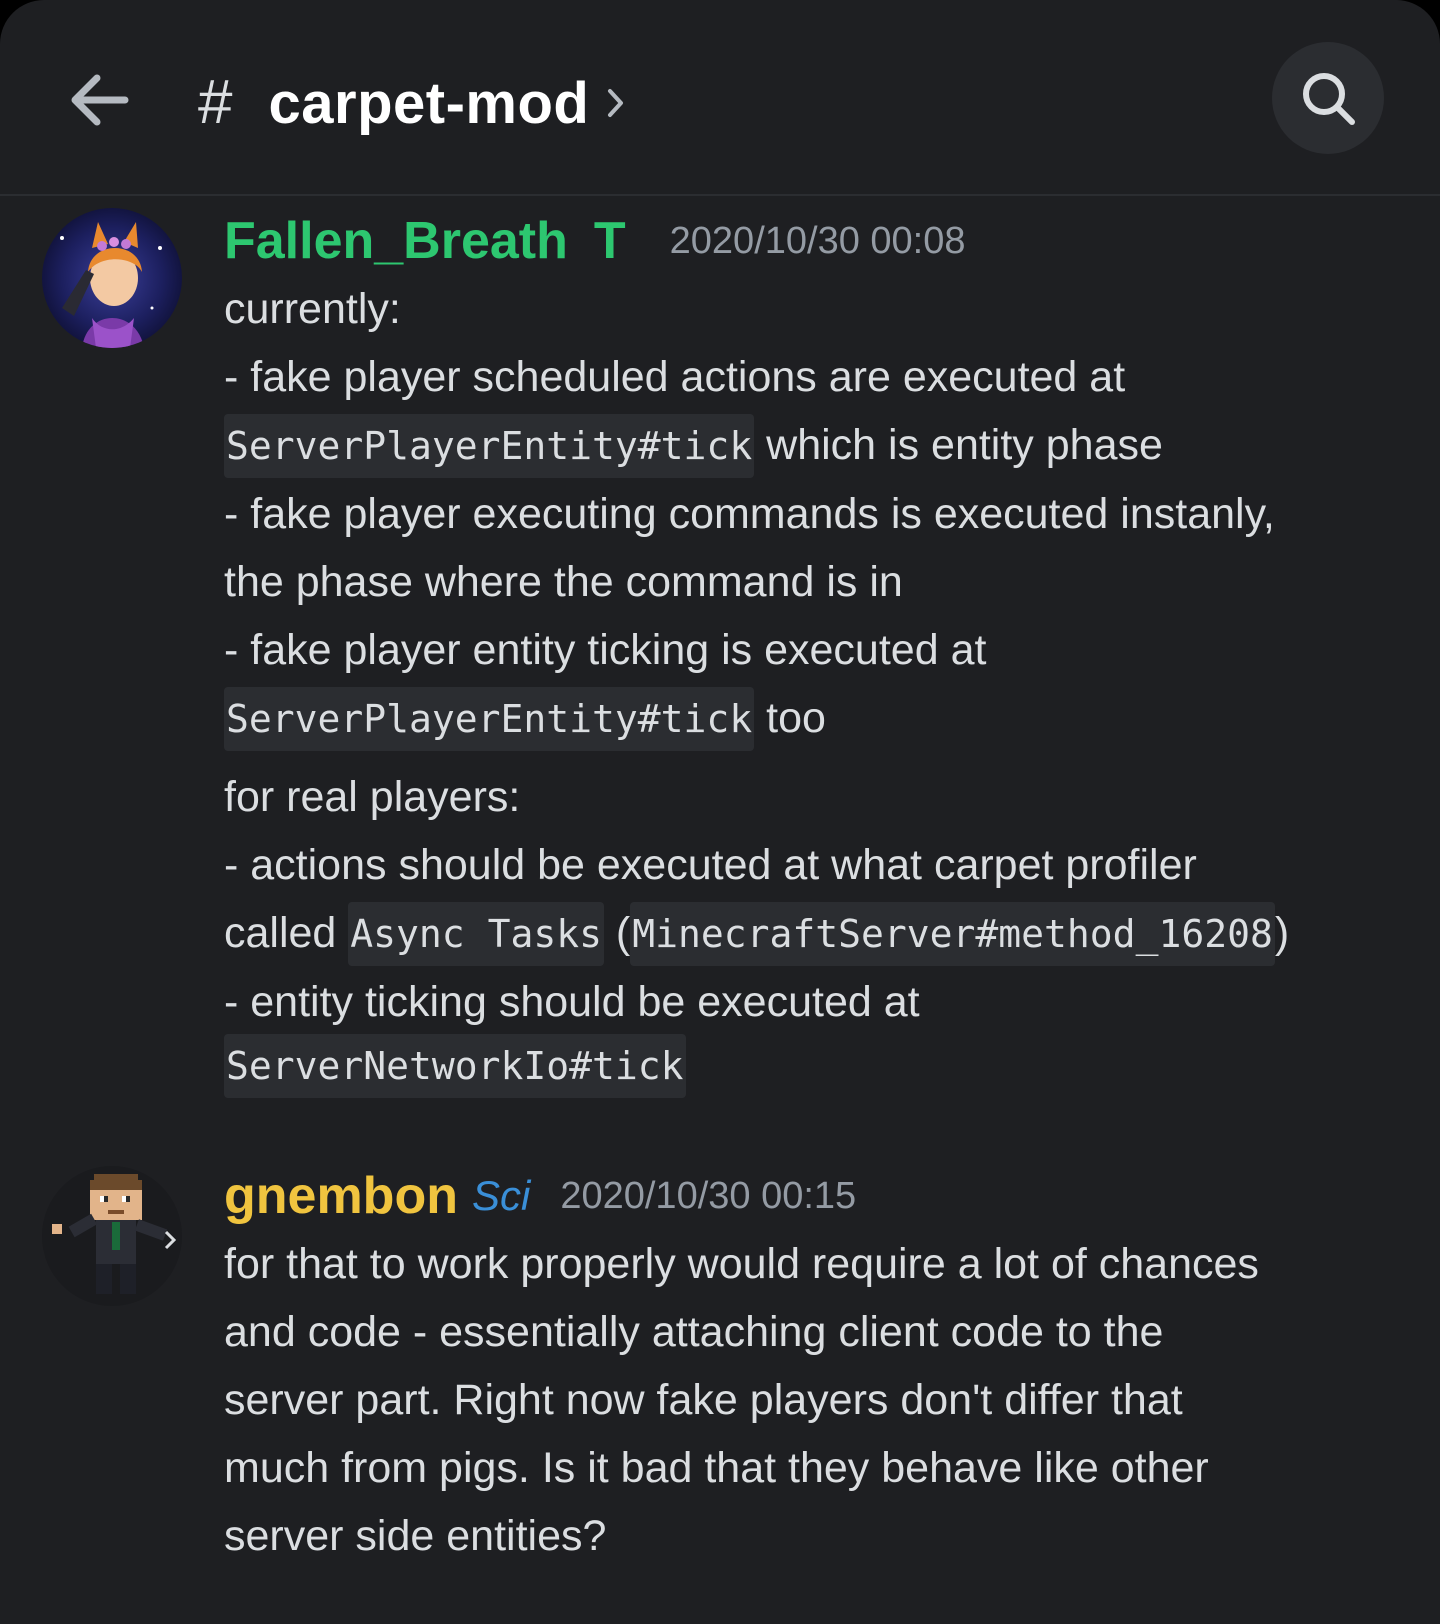 The height and width of the screenshot is (1624, 1440). I want to click on server-tag: Sci, so click(501, 1196).